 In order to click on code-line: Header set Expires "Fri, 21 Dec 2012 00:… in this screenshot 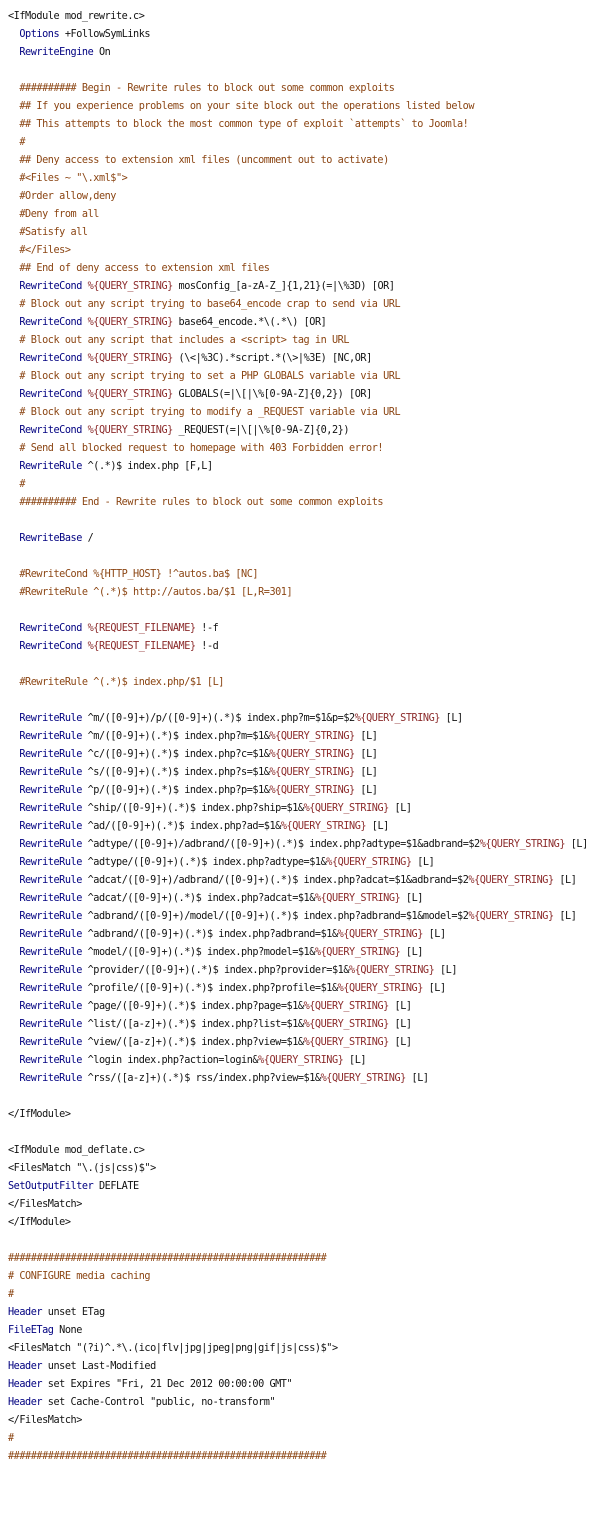, I will do `click(150, 1384)`.